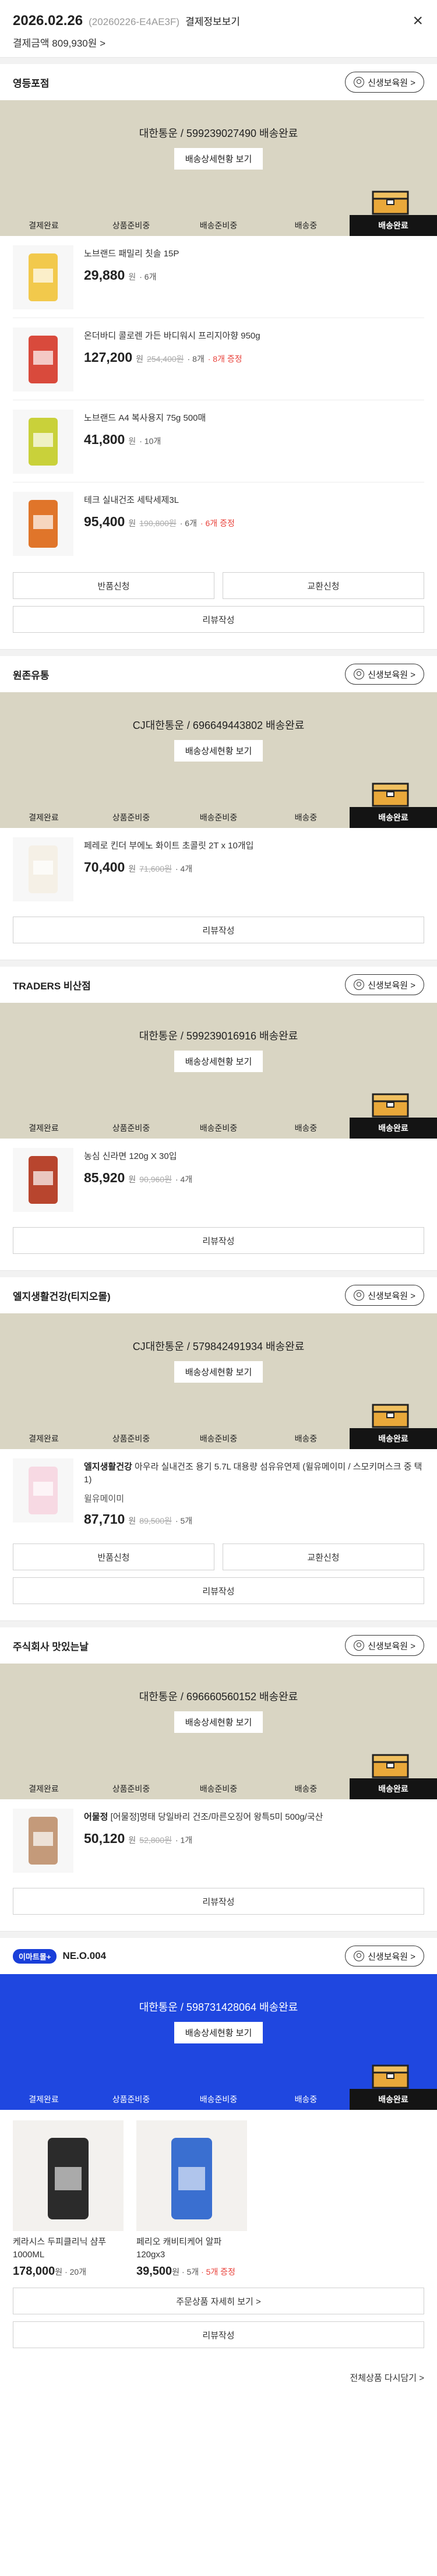  I want to click on original-price: 71,600원, so click(155, 868).